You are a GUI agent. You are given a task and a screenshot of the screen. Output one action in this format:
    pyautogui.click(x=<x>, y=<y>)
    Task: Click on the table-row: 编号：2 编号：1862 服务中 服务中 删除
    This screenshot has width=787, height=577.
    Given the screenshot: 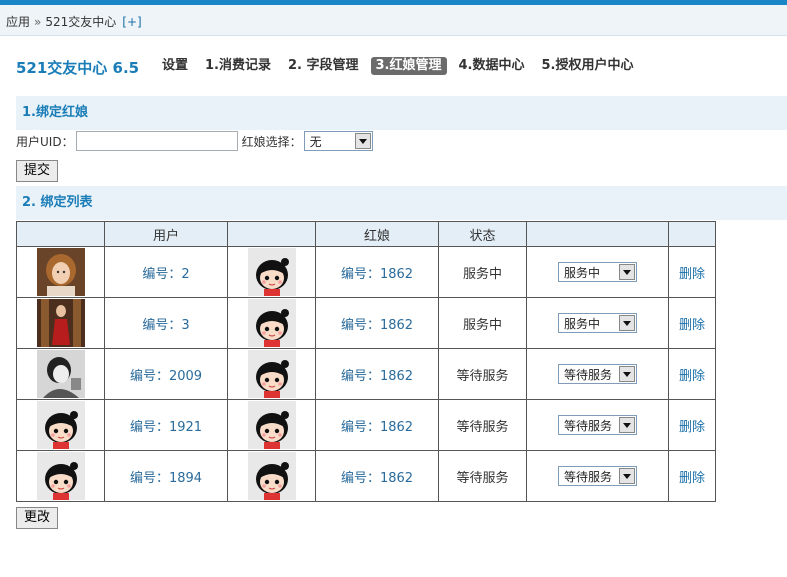 What is the action you would take?
    pyautogui.click(x=366, y=272)
    